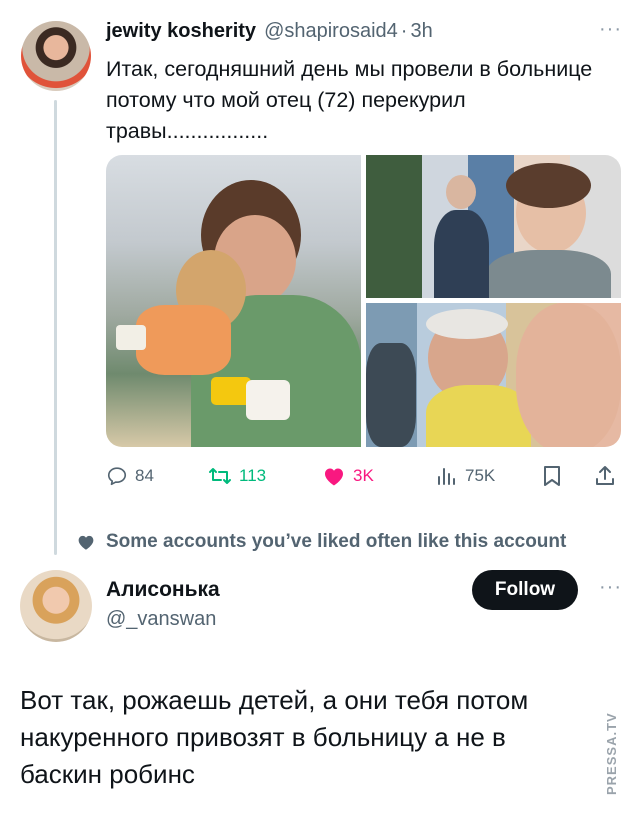 The height and width of the screenshot is (835, 640). I want to click on views-count: 75K, so click(480, 475).